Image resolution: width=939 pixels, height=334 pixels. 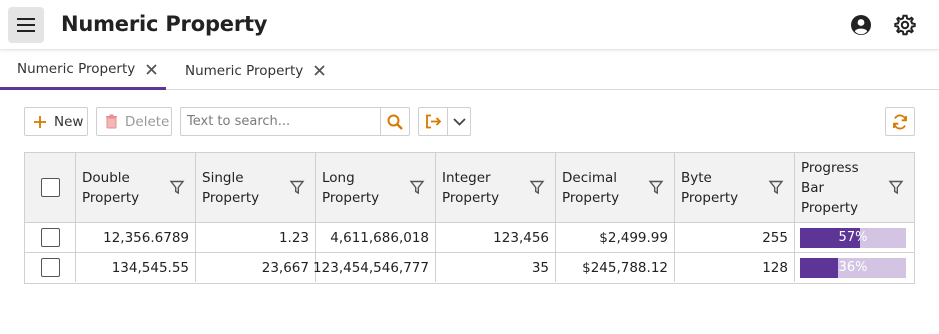 I want to click on tab-numeric-property-2: Numeric Property, so click(x=251, y=70).